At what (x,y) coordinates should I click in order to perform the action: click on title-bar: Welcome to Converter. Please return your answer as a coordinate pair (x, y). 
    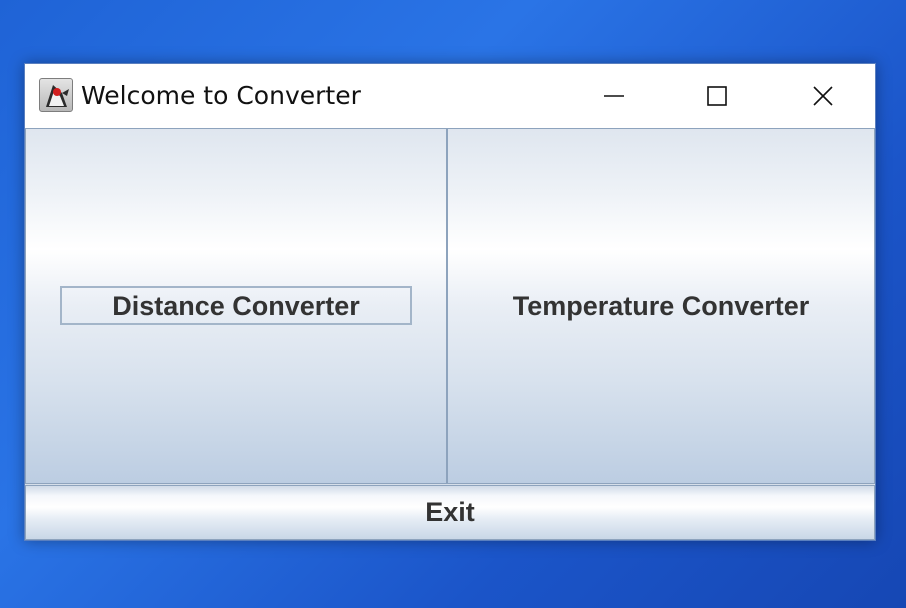
    Looking at the image, I should click on (450, 96).